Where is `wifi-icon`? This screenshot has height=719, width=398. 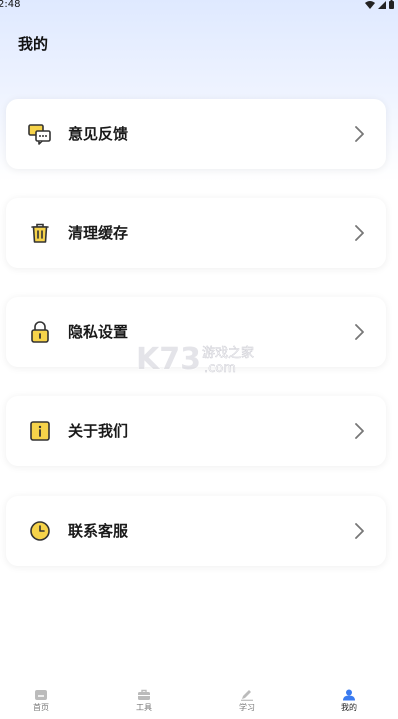 wifi-icon is located at coordinates (370, 4).